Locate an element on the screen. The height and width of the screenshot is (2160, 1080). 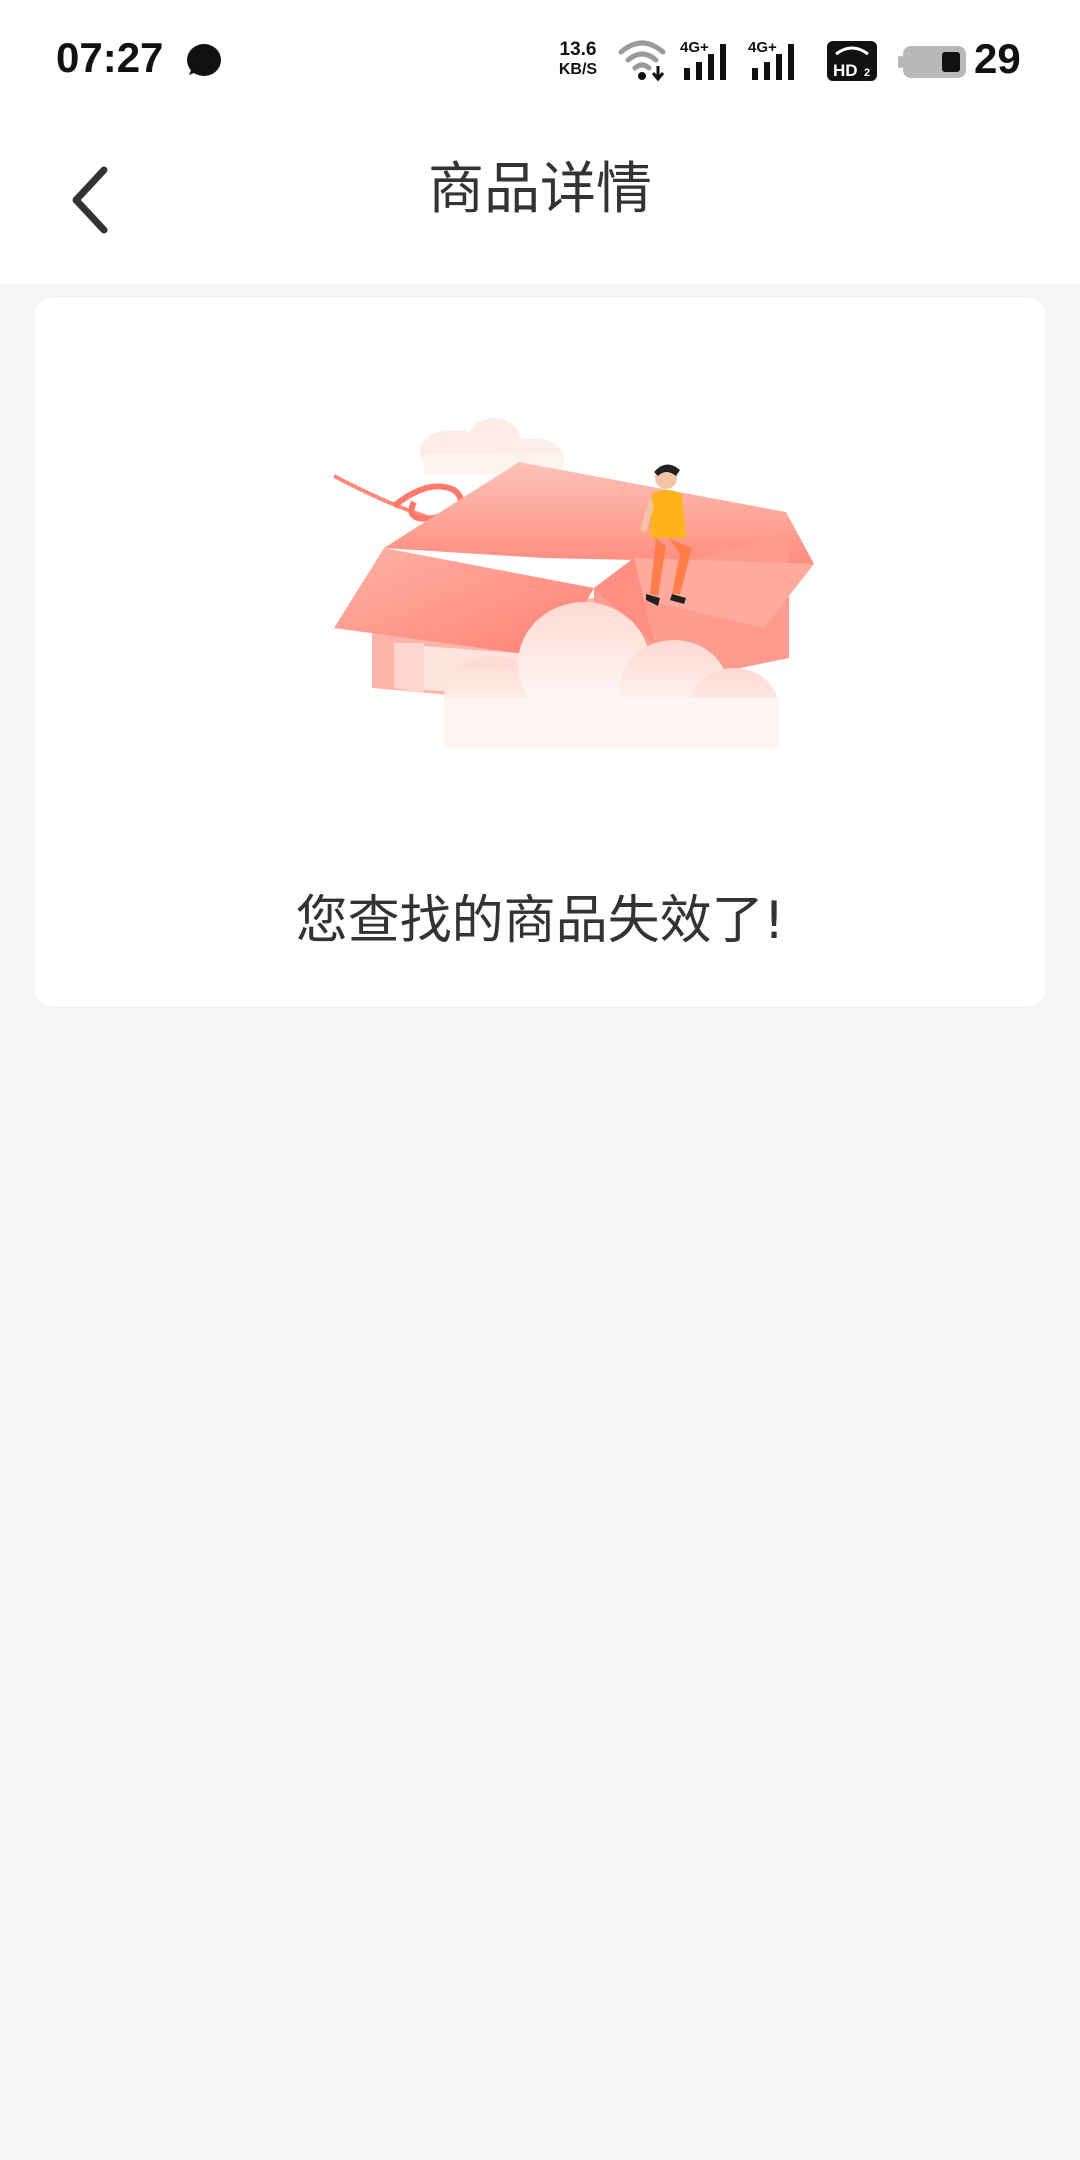
chevron-left-icon is located at coordinates (90, 200).